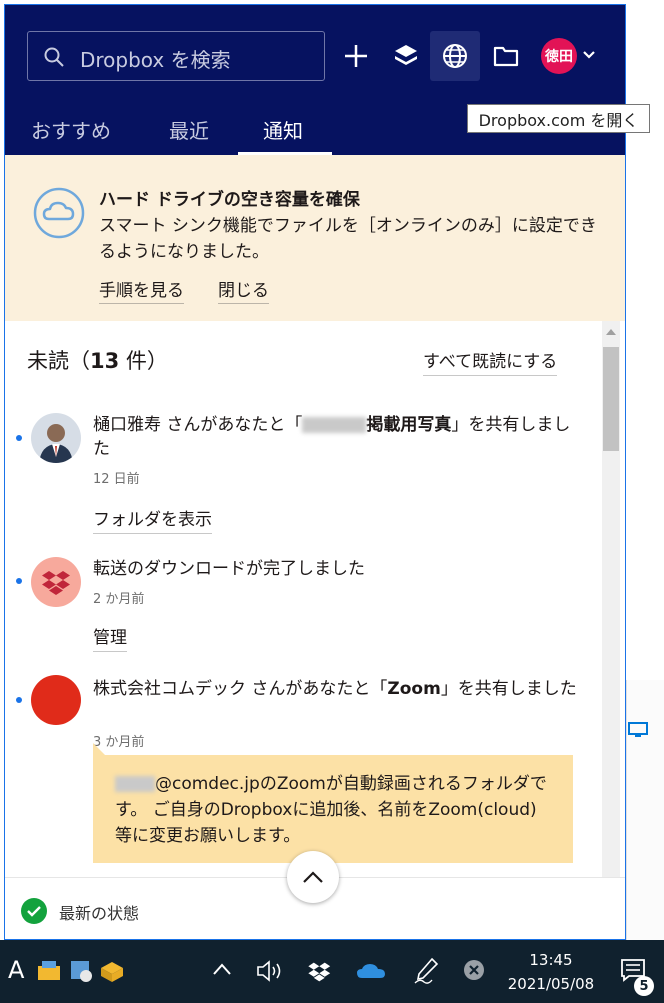 This screenshot has width=664, height=1003. Describe the element at coordinates (474, 970) in the screenshot. I see `error-icon` at that location.